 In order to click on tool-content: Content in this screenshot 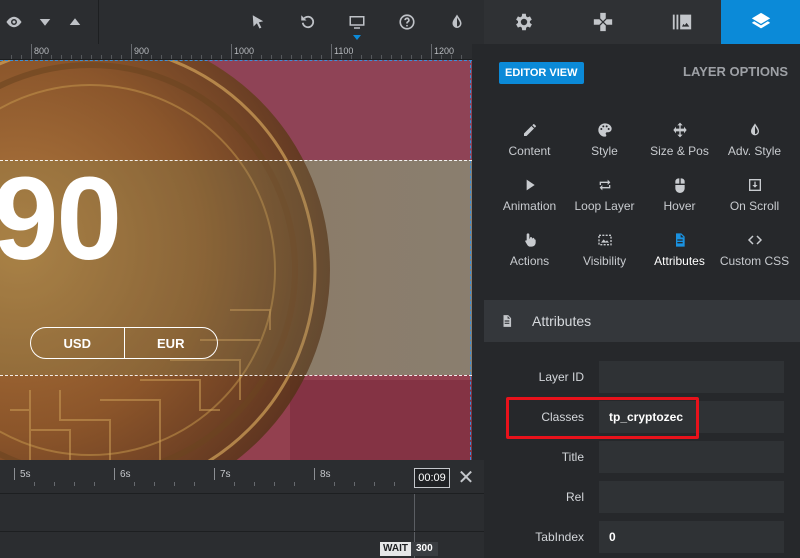, I will do `click(529, 145)`.